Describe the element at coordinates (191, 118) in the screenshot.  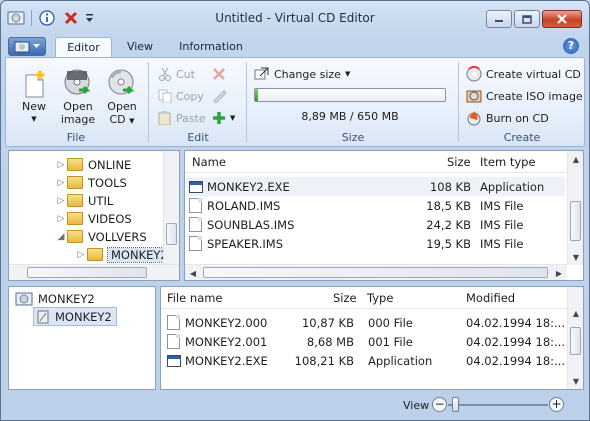
I see `paste-label: Paste` at that location.